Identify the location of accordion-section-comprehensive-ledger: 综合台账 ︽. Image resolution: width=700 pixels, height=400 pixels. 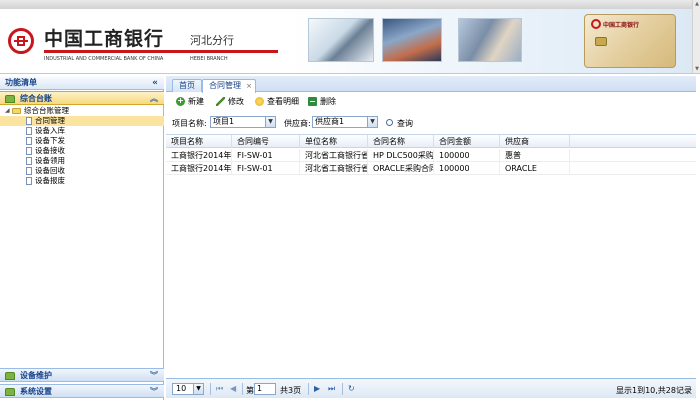
(82, 98).